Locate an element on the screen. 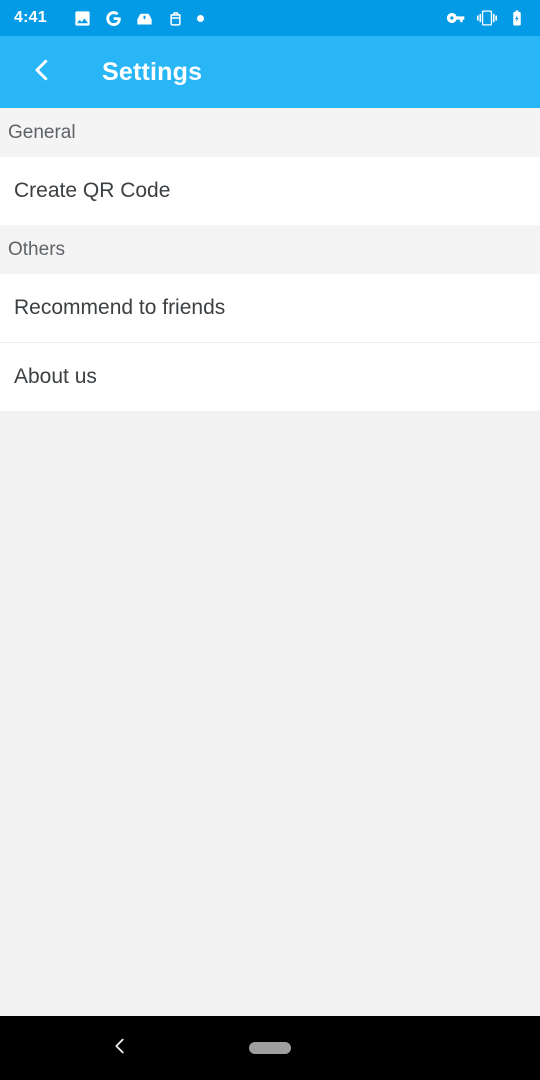  notification-dot-icon is located at coordinates (200, 18).